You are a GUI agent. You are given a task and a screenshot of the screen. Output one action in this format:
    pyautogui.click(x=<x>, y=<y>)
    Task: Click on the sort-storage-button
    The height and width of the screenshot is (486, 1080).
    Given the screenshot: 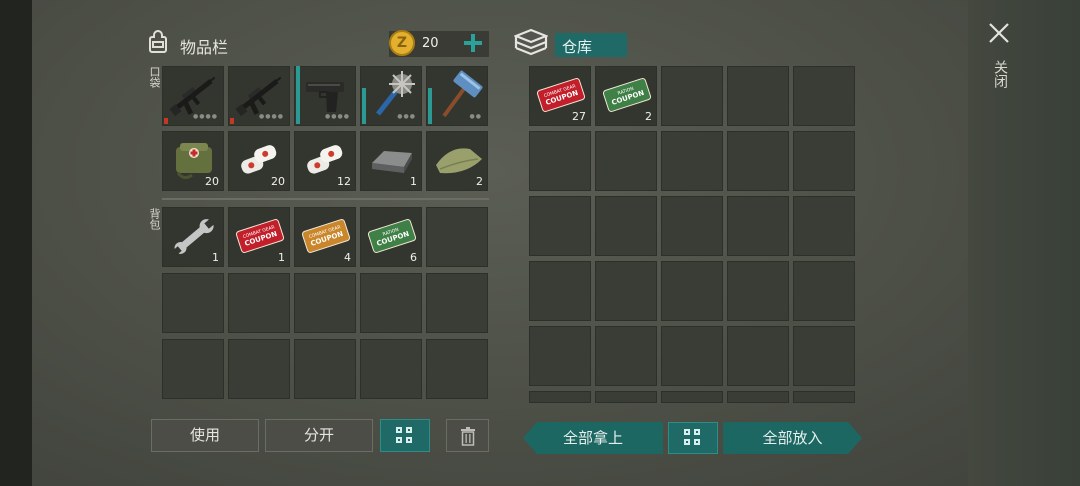 What is the action you would take?
    pyautogui.click(x=693, y=438)
    